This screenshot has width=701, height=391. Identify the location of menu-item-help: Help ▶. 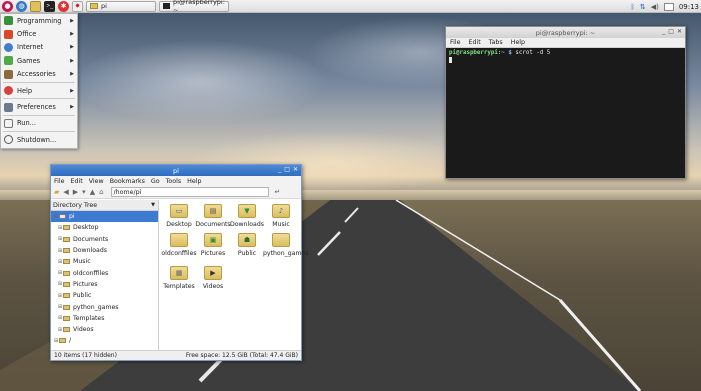
(39, 90).